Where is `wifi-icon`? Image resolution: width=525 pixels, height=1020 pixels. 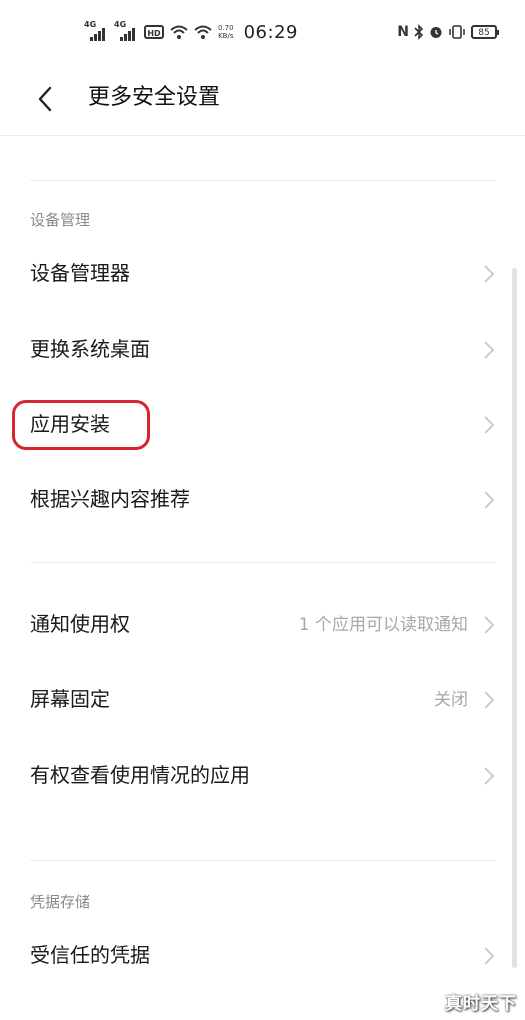 wifi-icon is located at coordinates (179, 32).